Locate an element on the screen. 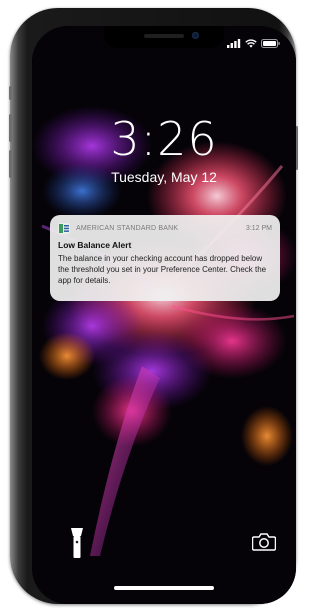 Image resolution: width=320 pixels, height=608 pixels. speaker-grille is located at coordinates (164, 36).